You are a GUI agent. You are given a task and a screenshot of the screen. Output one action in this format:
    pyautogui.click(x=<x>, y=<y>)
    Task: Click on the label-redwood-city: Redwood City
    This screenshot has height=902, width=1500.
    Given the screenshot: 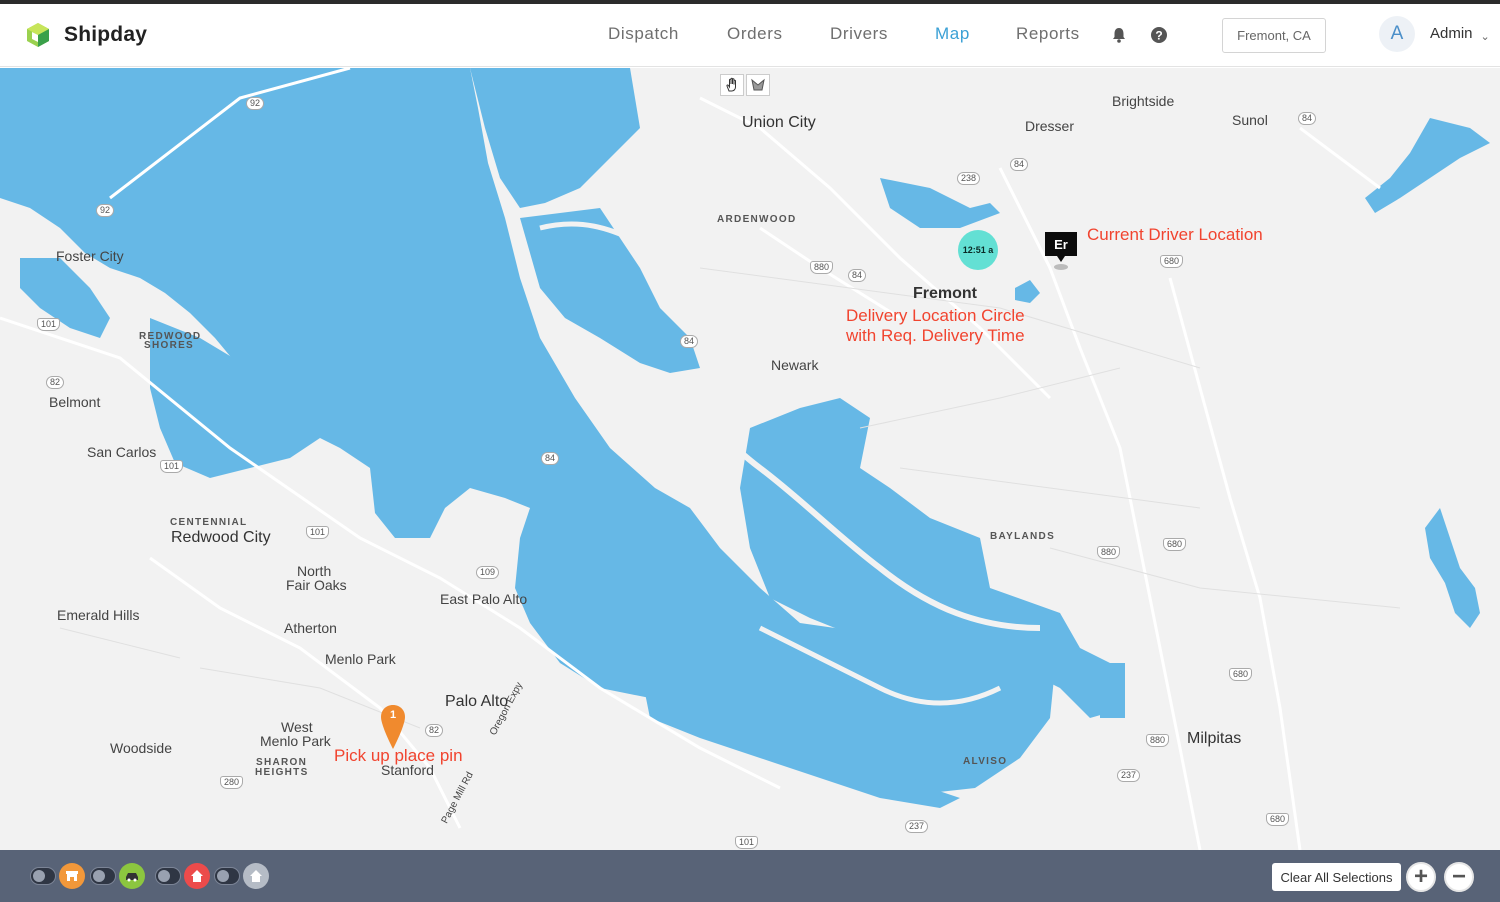 What is the action you would take?
    pyautogui.click(x=221, y=537)
    